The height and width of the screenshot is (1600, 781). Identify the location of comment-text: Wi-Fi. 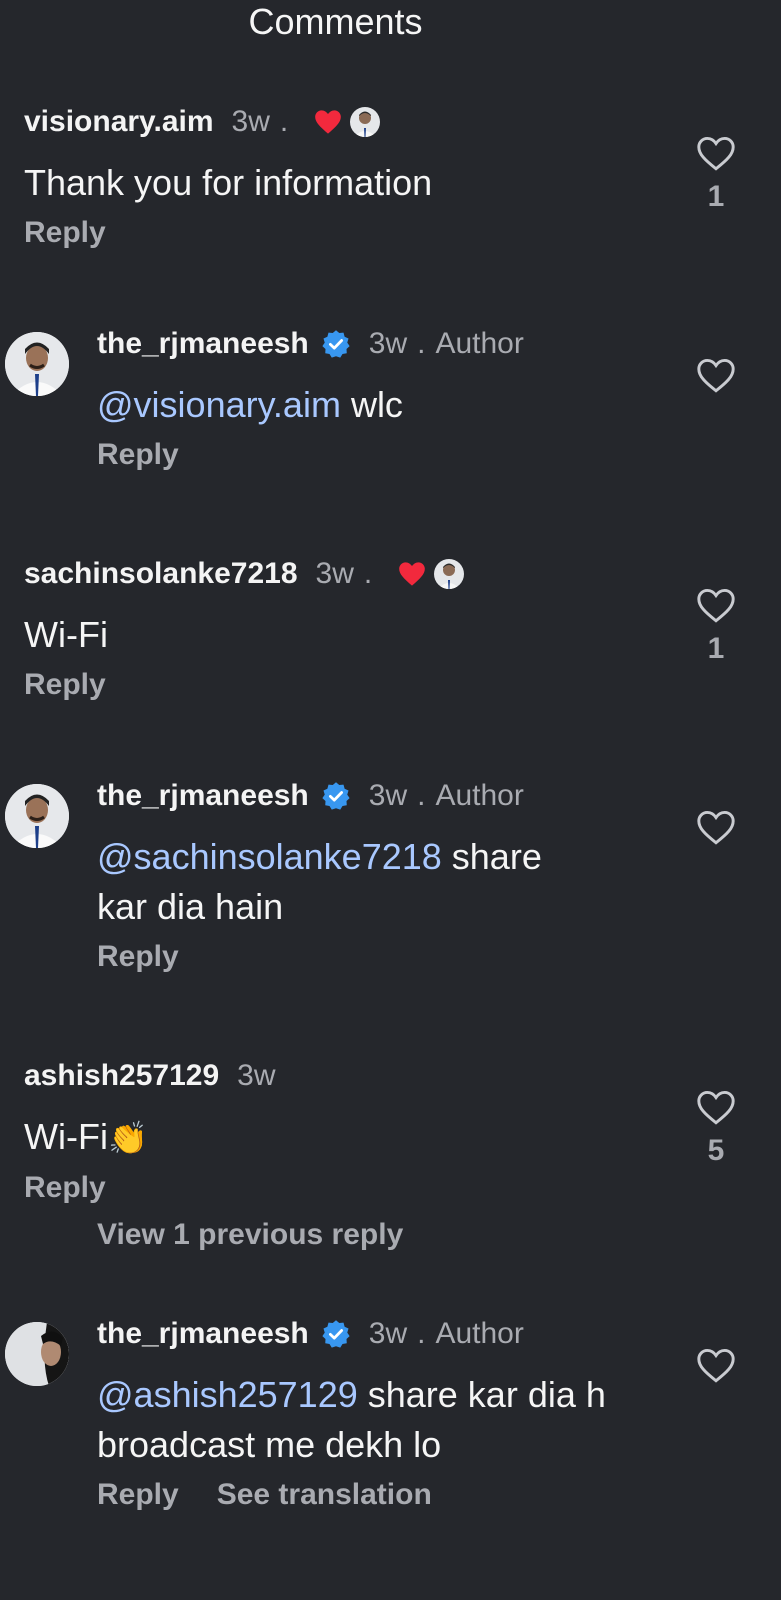
(66, 634).